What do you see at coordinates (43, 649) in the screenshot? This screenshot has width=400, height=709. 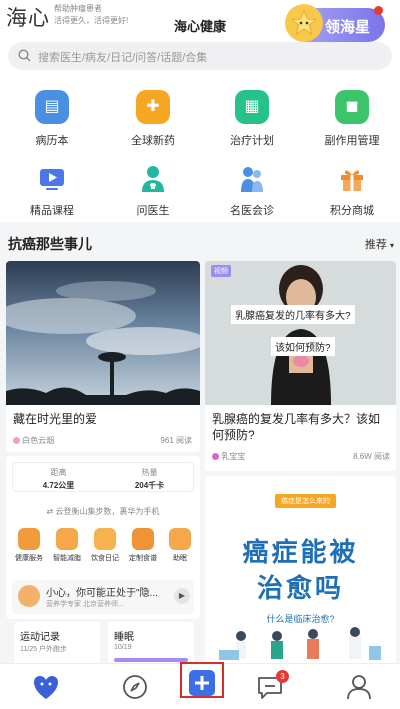 I see `sport-subtitle: 11/25 户外跑步` at bounding box center [43, 649].